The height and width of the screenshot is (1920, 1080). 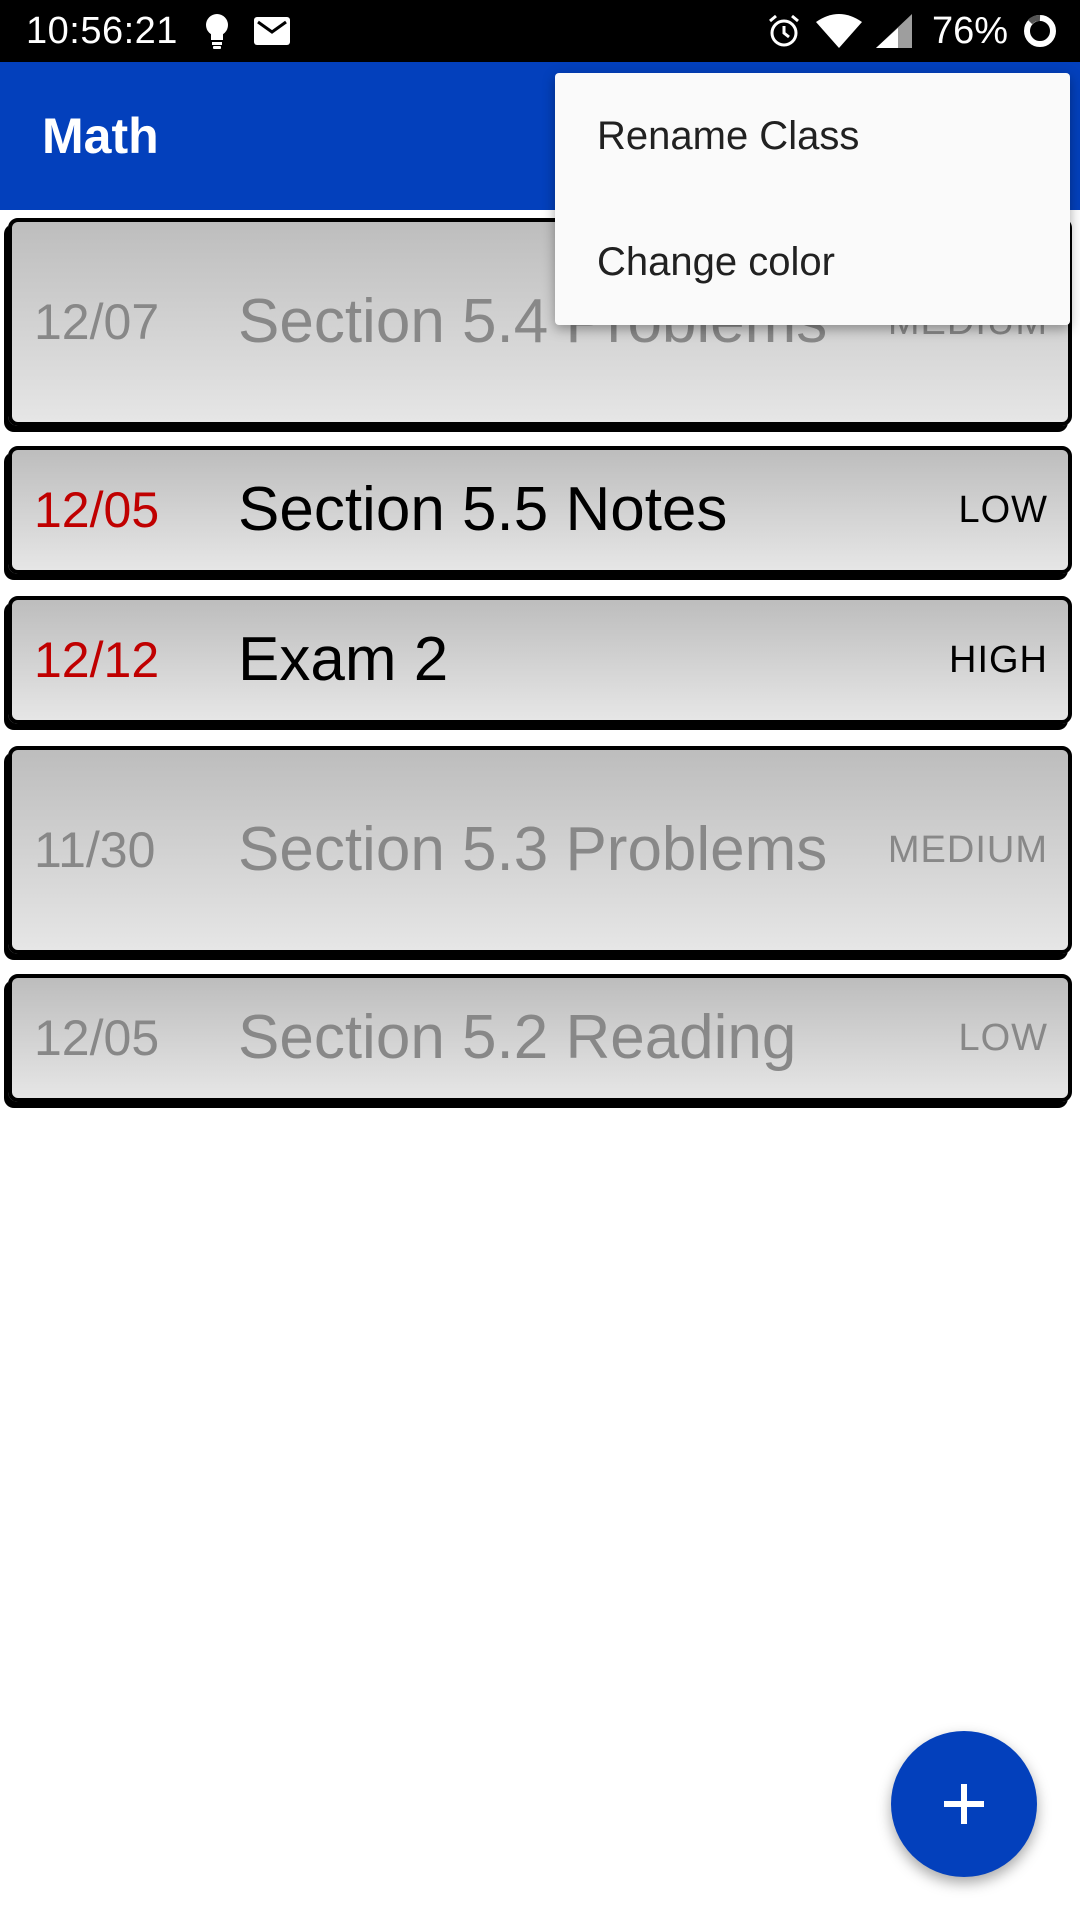 I want to click on mail-icon, so click(x=271, y=31).